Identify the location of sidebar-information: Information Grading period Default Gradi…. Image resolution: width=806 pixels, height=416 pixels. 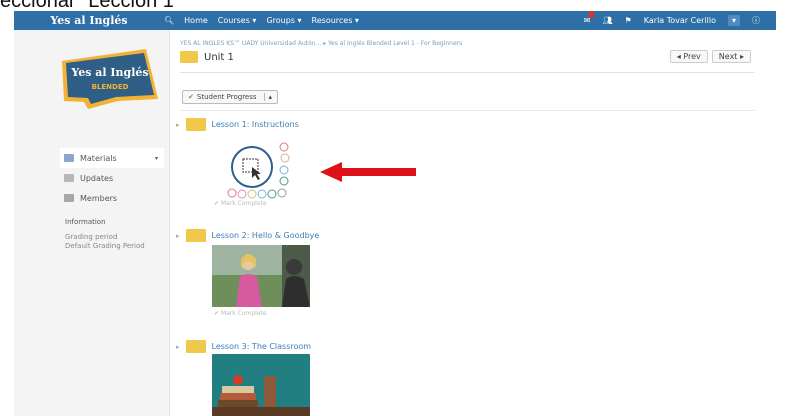
(105, 234).